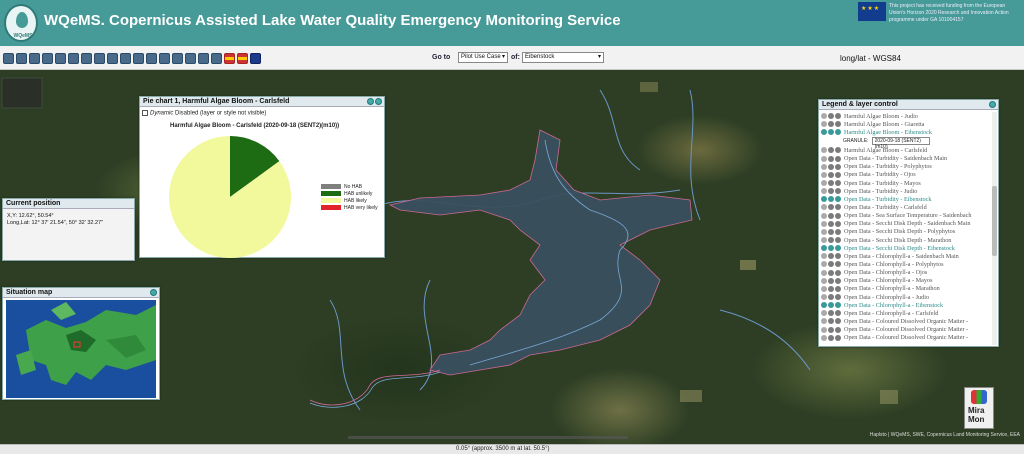 Image resolution: width=1024 pixels, height=454 pixels. Describe the element at coordinates (483, 57) in the screenshot. I see `goto-select: Pilot Use Case` at that location.